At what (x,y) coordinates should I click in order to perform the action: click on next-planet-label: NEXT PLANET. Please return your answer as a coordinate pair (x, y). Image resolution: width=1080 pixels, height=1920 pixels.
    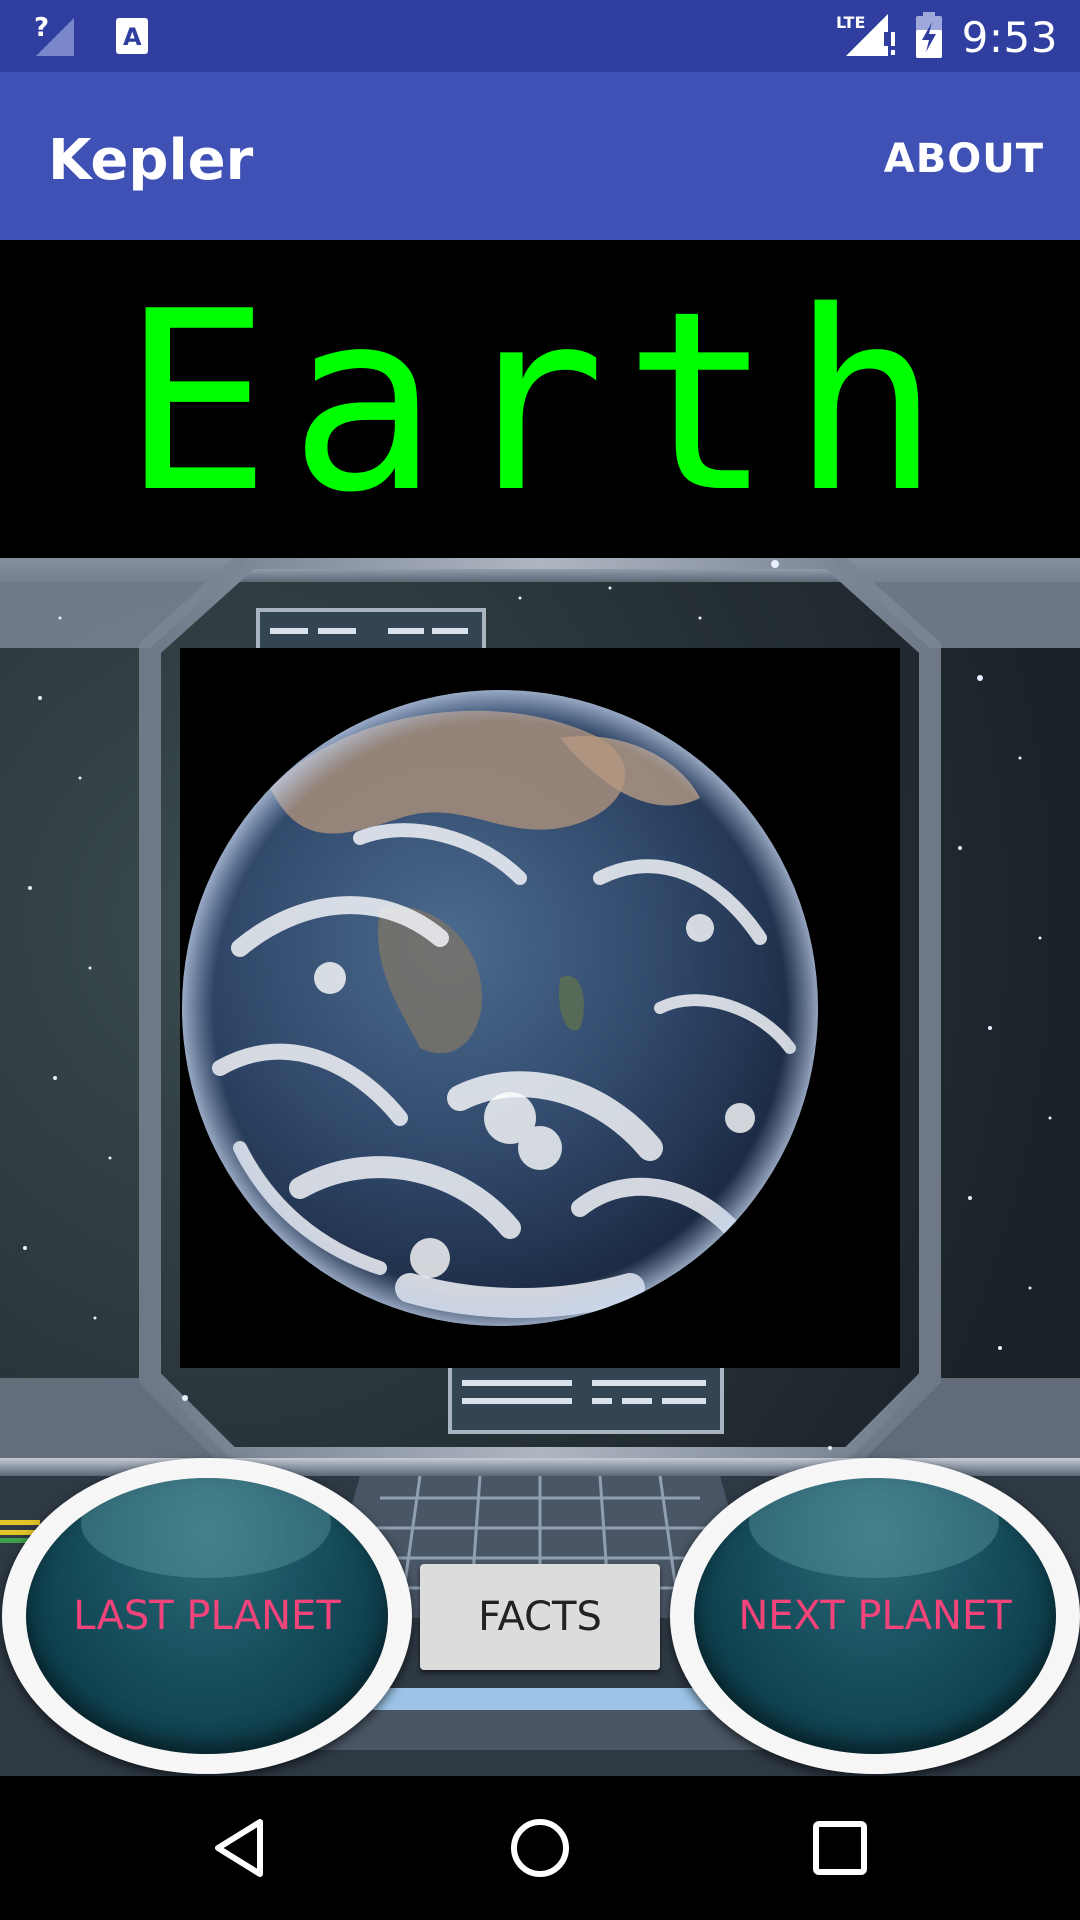
    Looking at the image, I should click on (875, 1616).